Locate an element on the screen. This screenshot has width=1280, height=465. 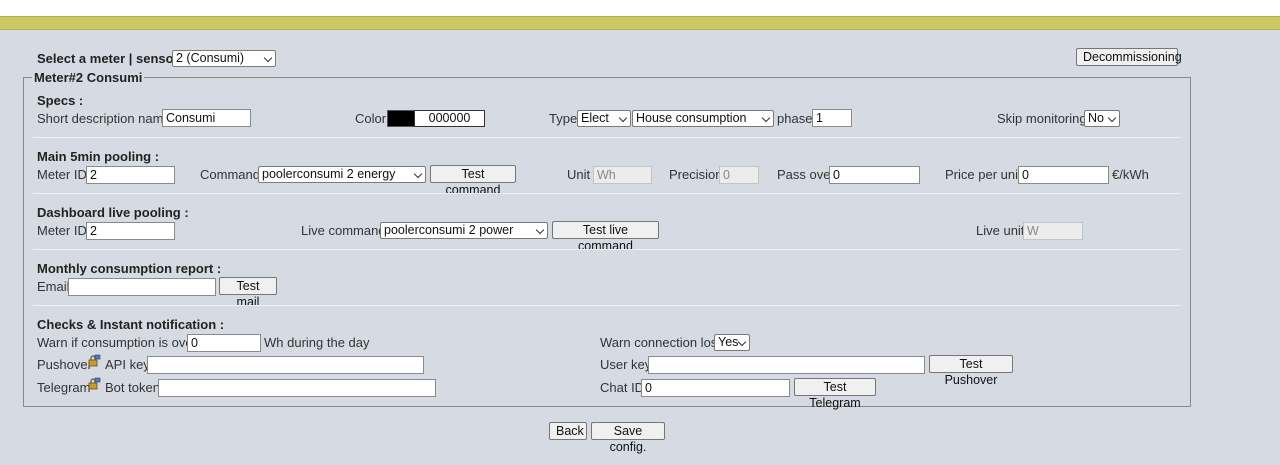
color-input: 000000 is located at coordinates (449, 118).